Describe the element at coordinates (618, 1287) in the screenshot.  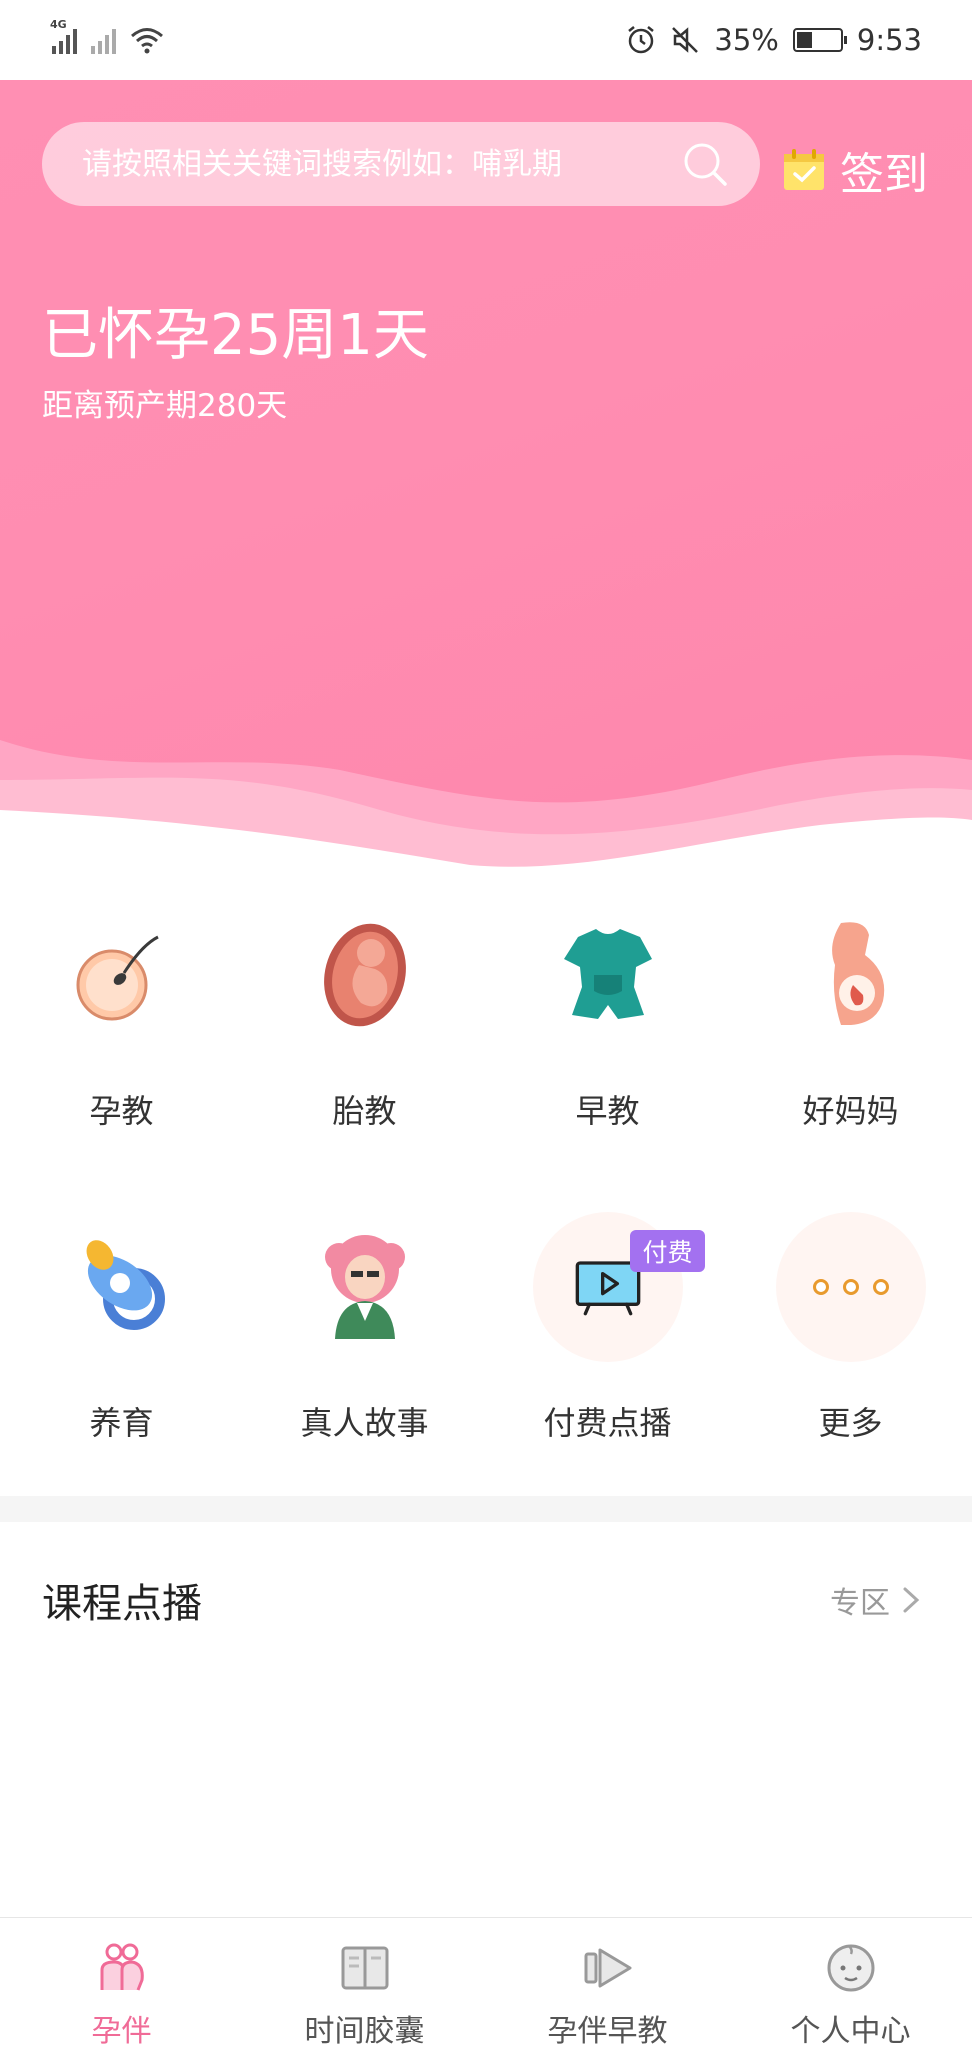
I see `tv-play-icon: 付费` at that location.